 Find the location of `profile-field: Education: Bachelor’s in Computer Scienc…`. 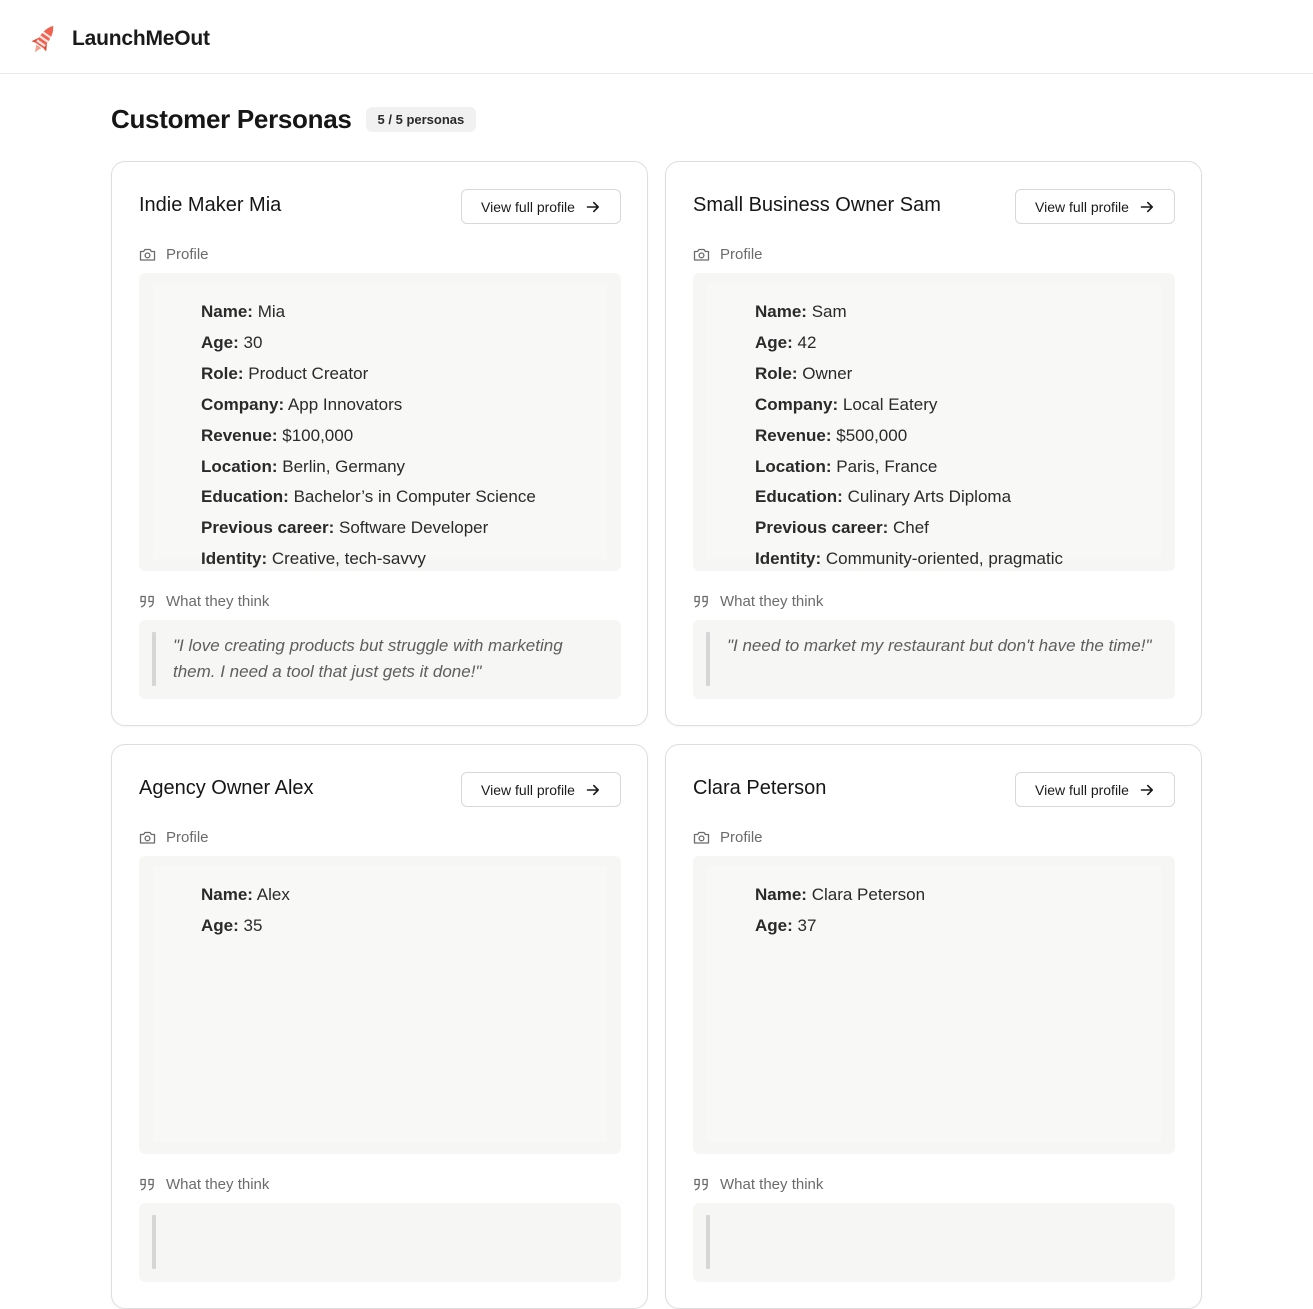

profile-field: Education: Bachelor’s in Computer Scienc… is located at coordinates (368, 497).